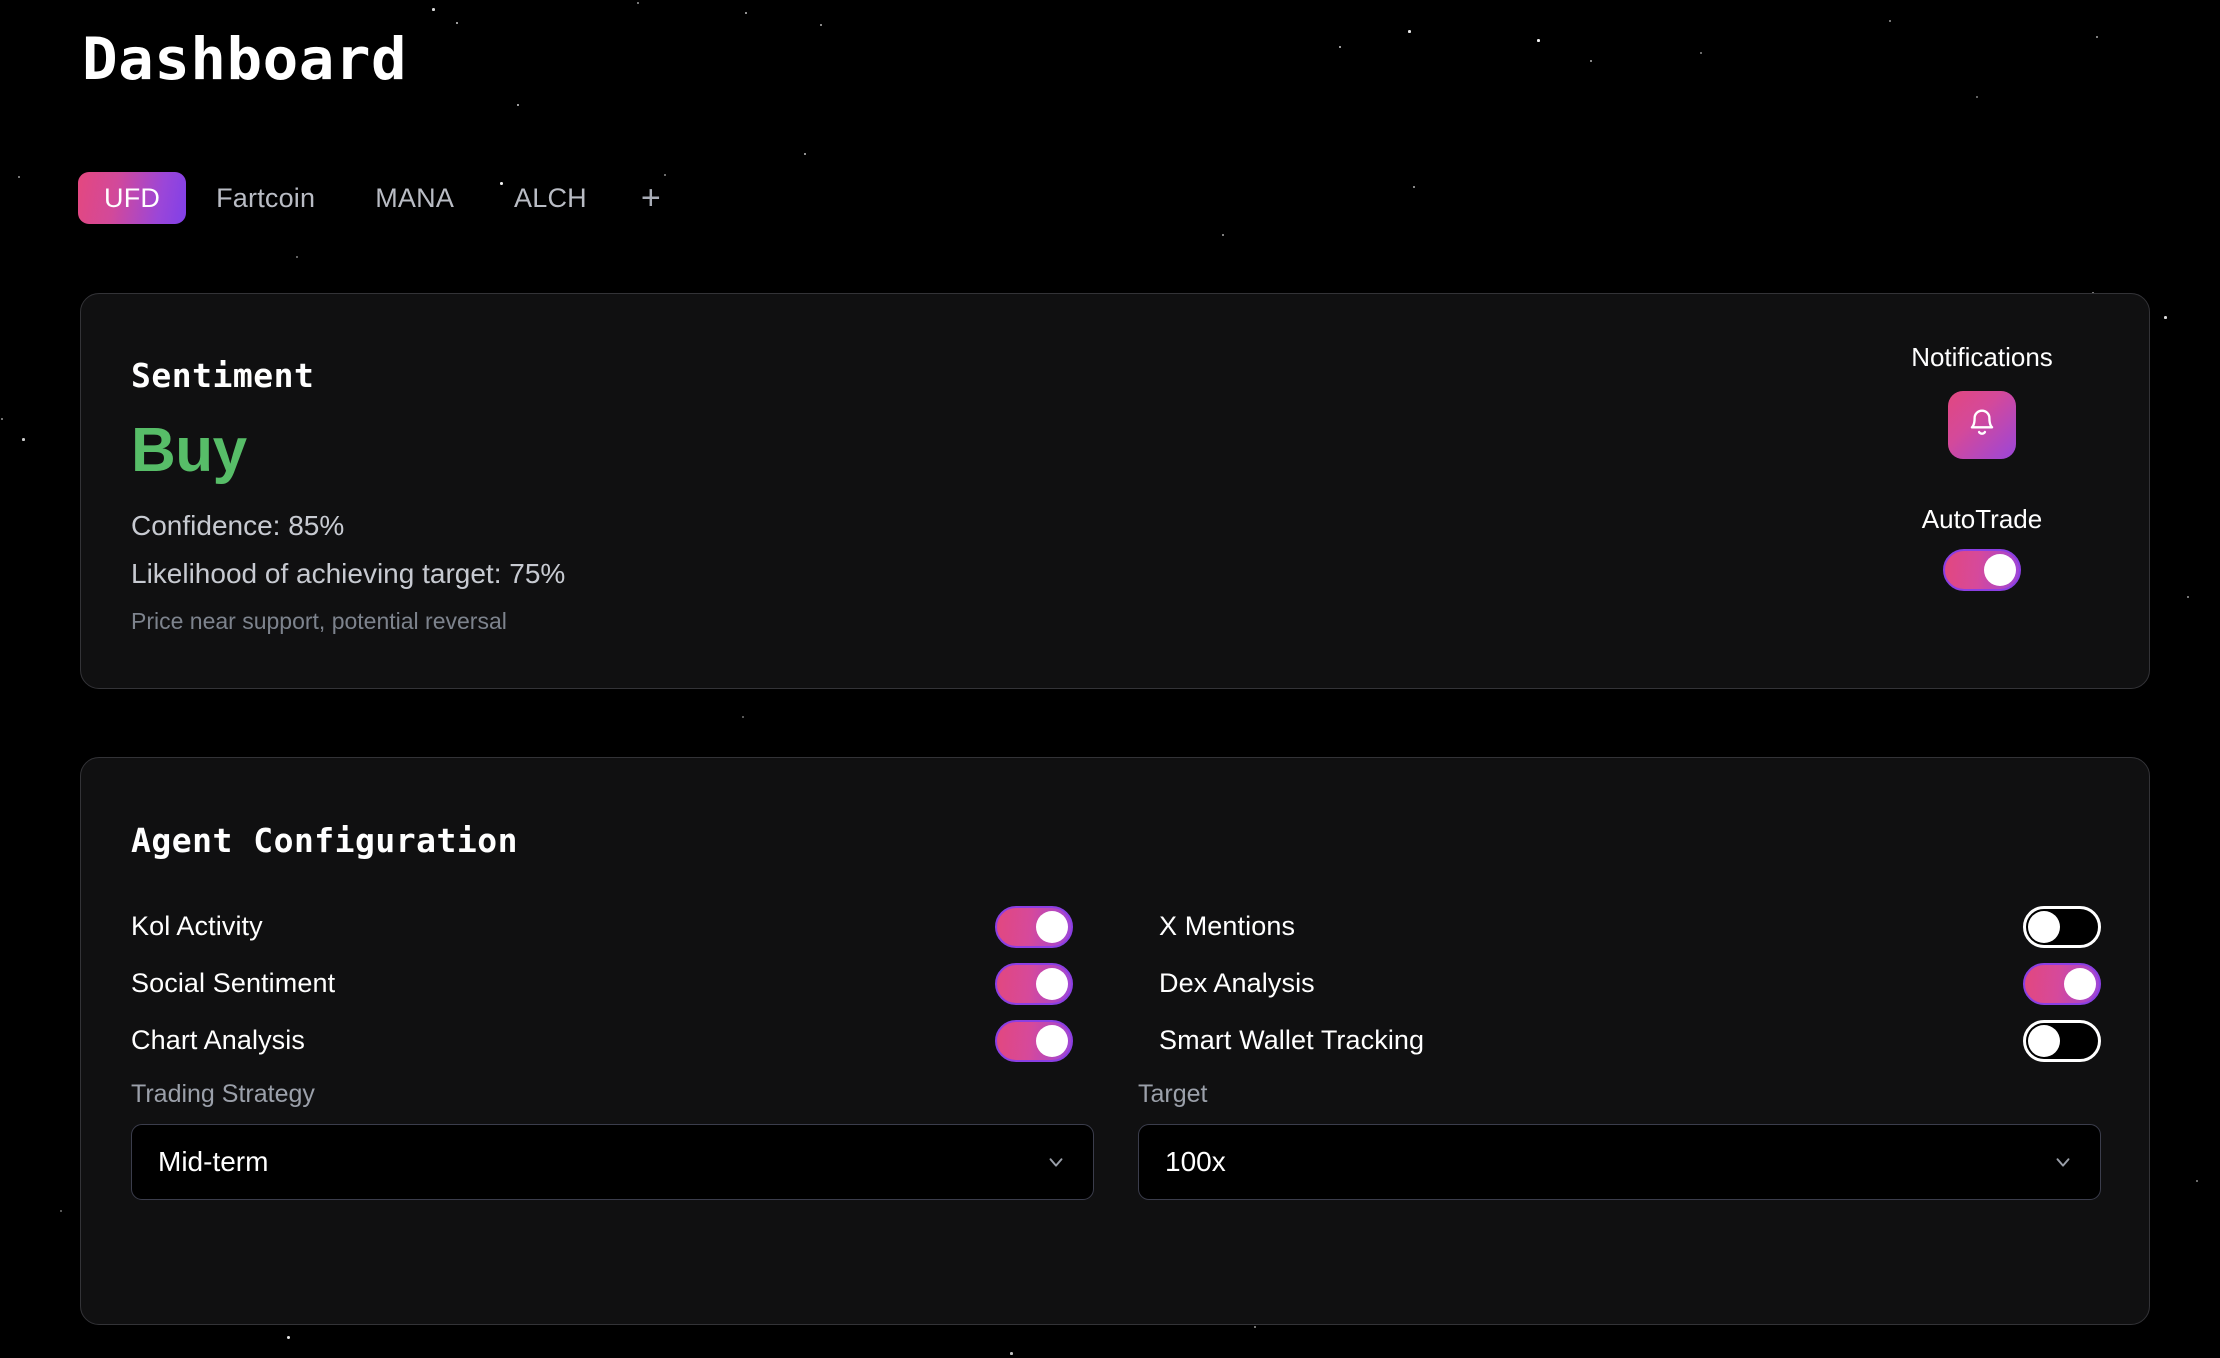  What do you see at coordinates (1982, 570) in the screenshot?
I see `autotrade-toggle` at bounding box center [1982, 570].